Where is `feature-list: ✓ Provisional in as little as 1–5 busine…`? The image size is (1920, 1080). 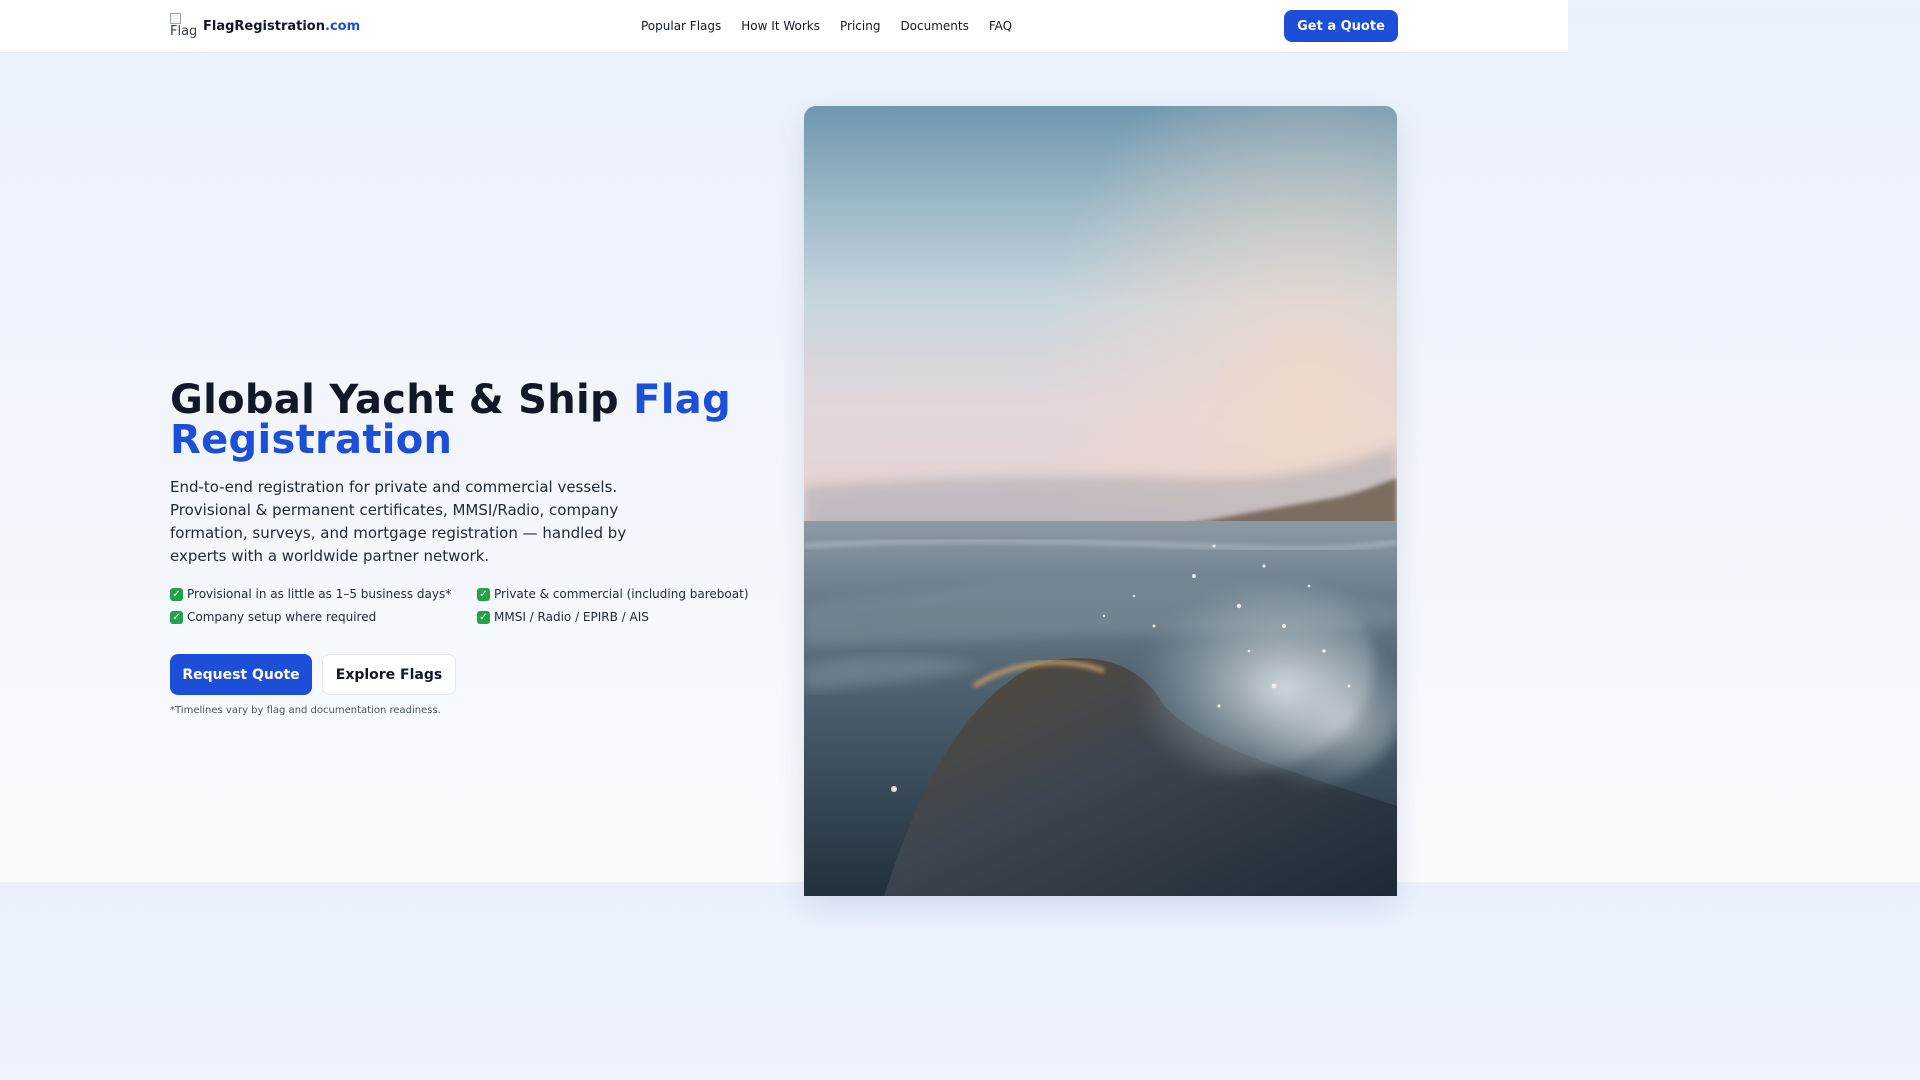
feature-list: ✓ Provisional in as little as 1–5 busine… is located at coordinates (470, 605).